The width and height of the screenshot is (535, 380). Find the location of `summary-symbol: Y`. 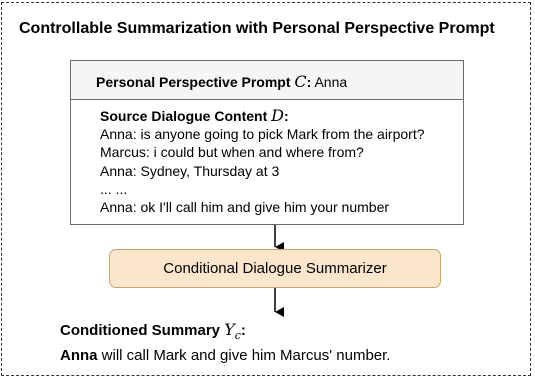

summary-symbol: Y is located at coordinates (229, 329).